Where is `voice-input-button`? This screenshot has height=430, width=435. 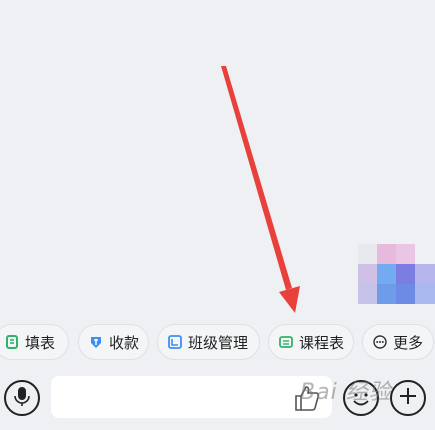
voice-input-button is located at coordinates (22, 398).